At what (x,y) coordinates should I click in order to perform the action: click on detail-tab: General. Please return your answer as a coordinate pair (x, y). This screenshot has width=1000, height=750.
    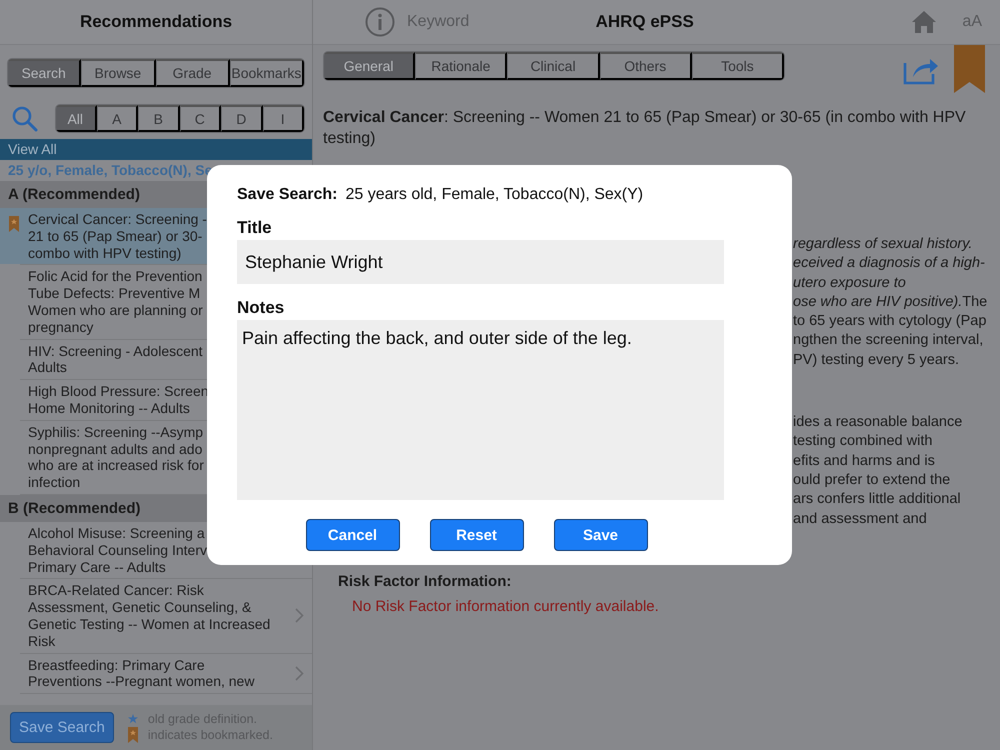
    Looking at the image, I should click on (370, 66).